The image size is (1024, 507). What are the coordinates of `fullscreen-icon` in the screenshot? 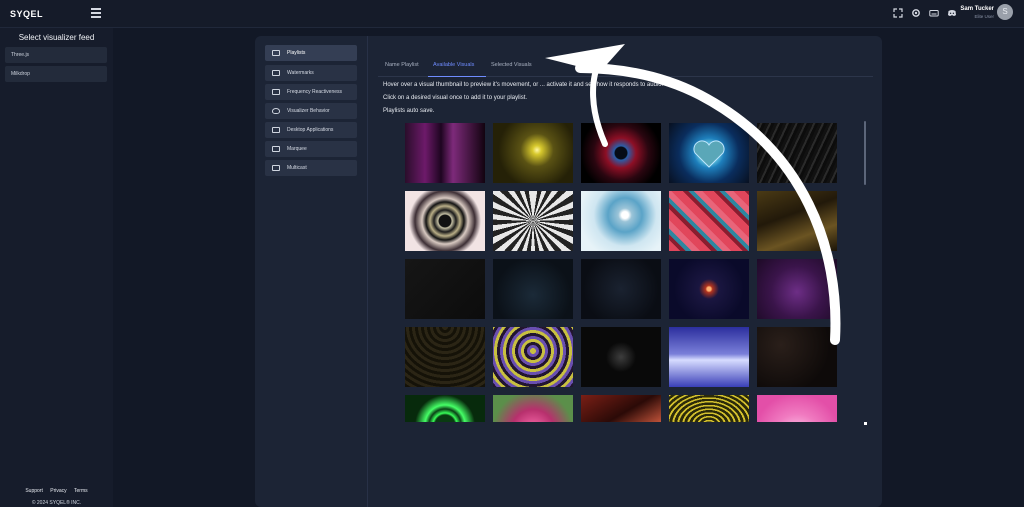 It's located at (898, 13).